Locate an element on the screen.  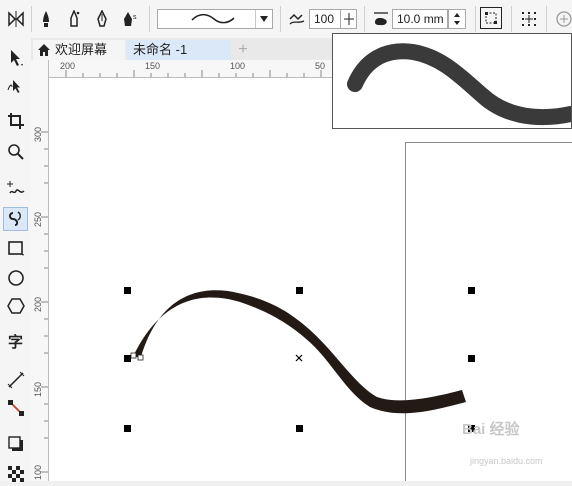
stroke-preview is located at coordinates (459, 84).